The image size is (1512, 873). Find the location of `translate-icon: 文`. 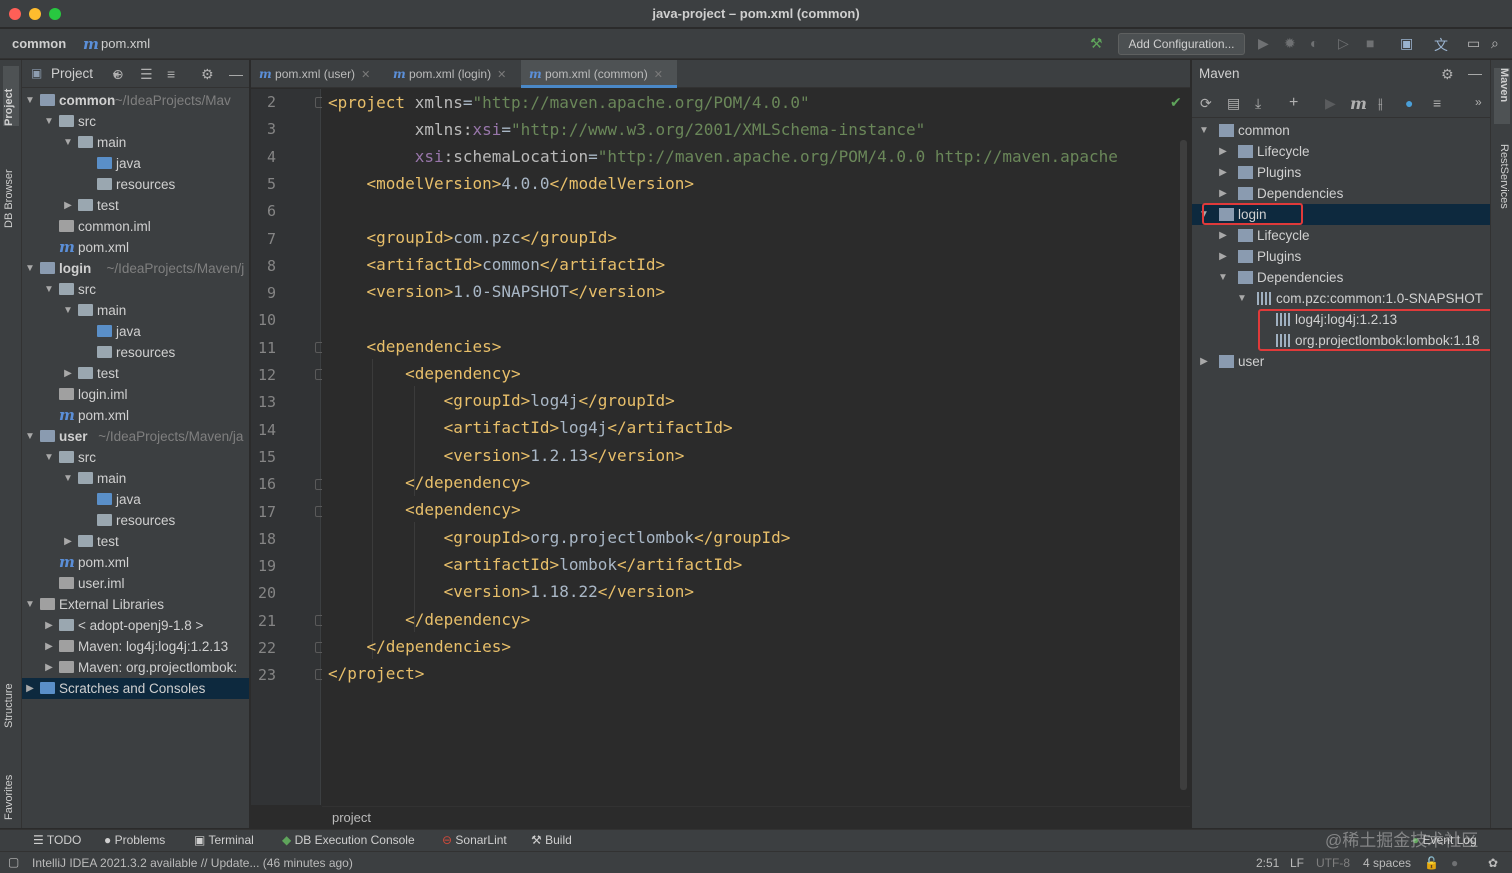

translate-icon: 文 is located at coordinates (1441, 45).